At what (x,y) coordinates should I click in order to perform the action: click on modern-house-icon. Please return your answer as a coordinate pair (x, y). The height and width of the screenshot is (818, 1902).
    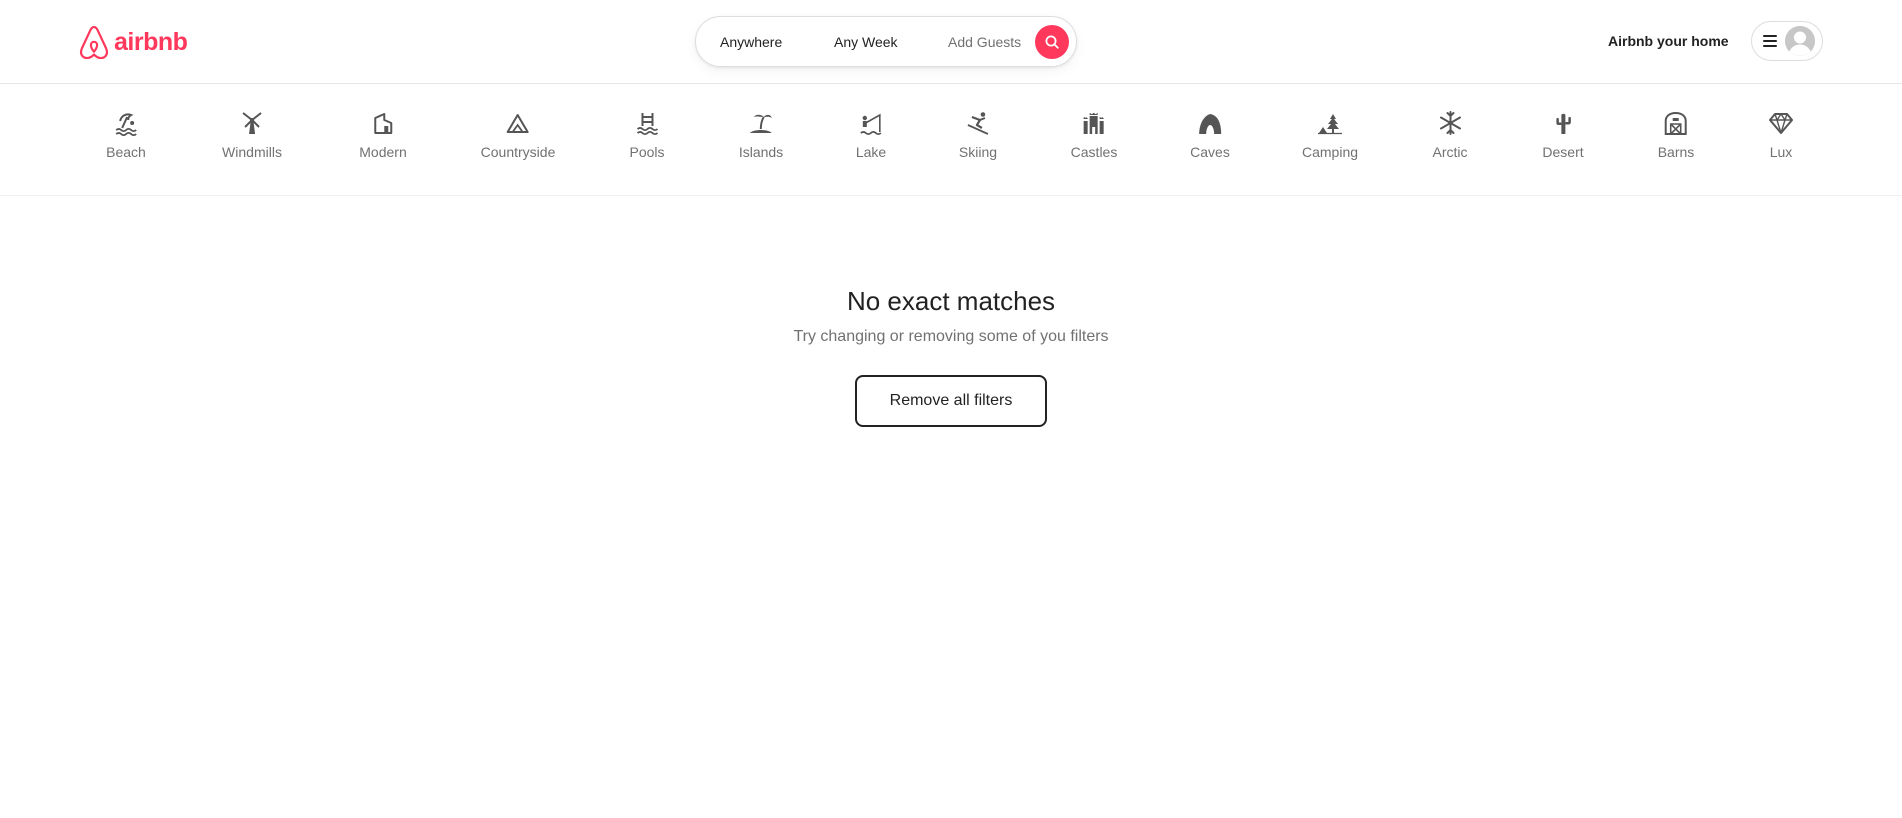
    Looking at the image, I should click on (383, 123).